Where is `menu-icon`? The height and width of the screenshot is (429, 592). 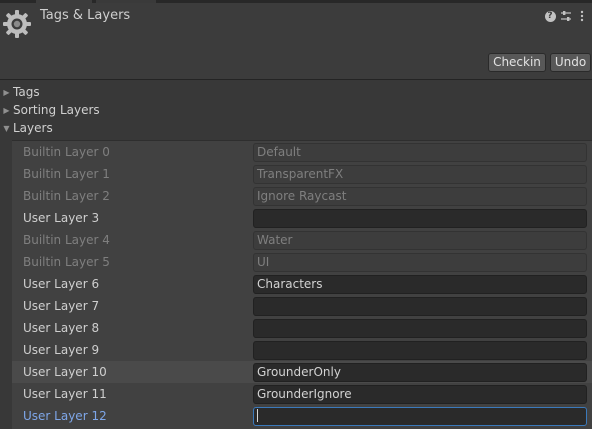
menu-icon is located at coordinates (582, 16).